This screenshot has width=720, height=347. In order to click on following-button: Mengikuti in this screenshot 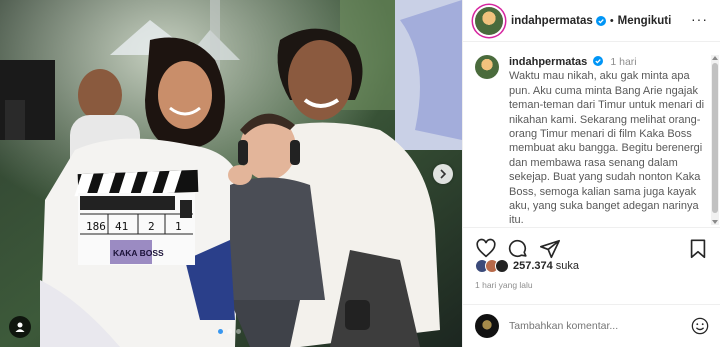, I will do `click(645, 21)`.